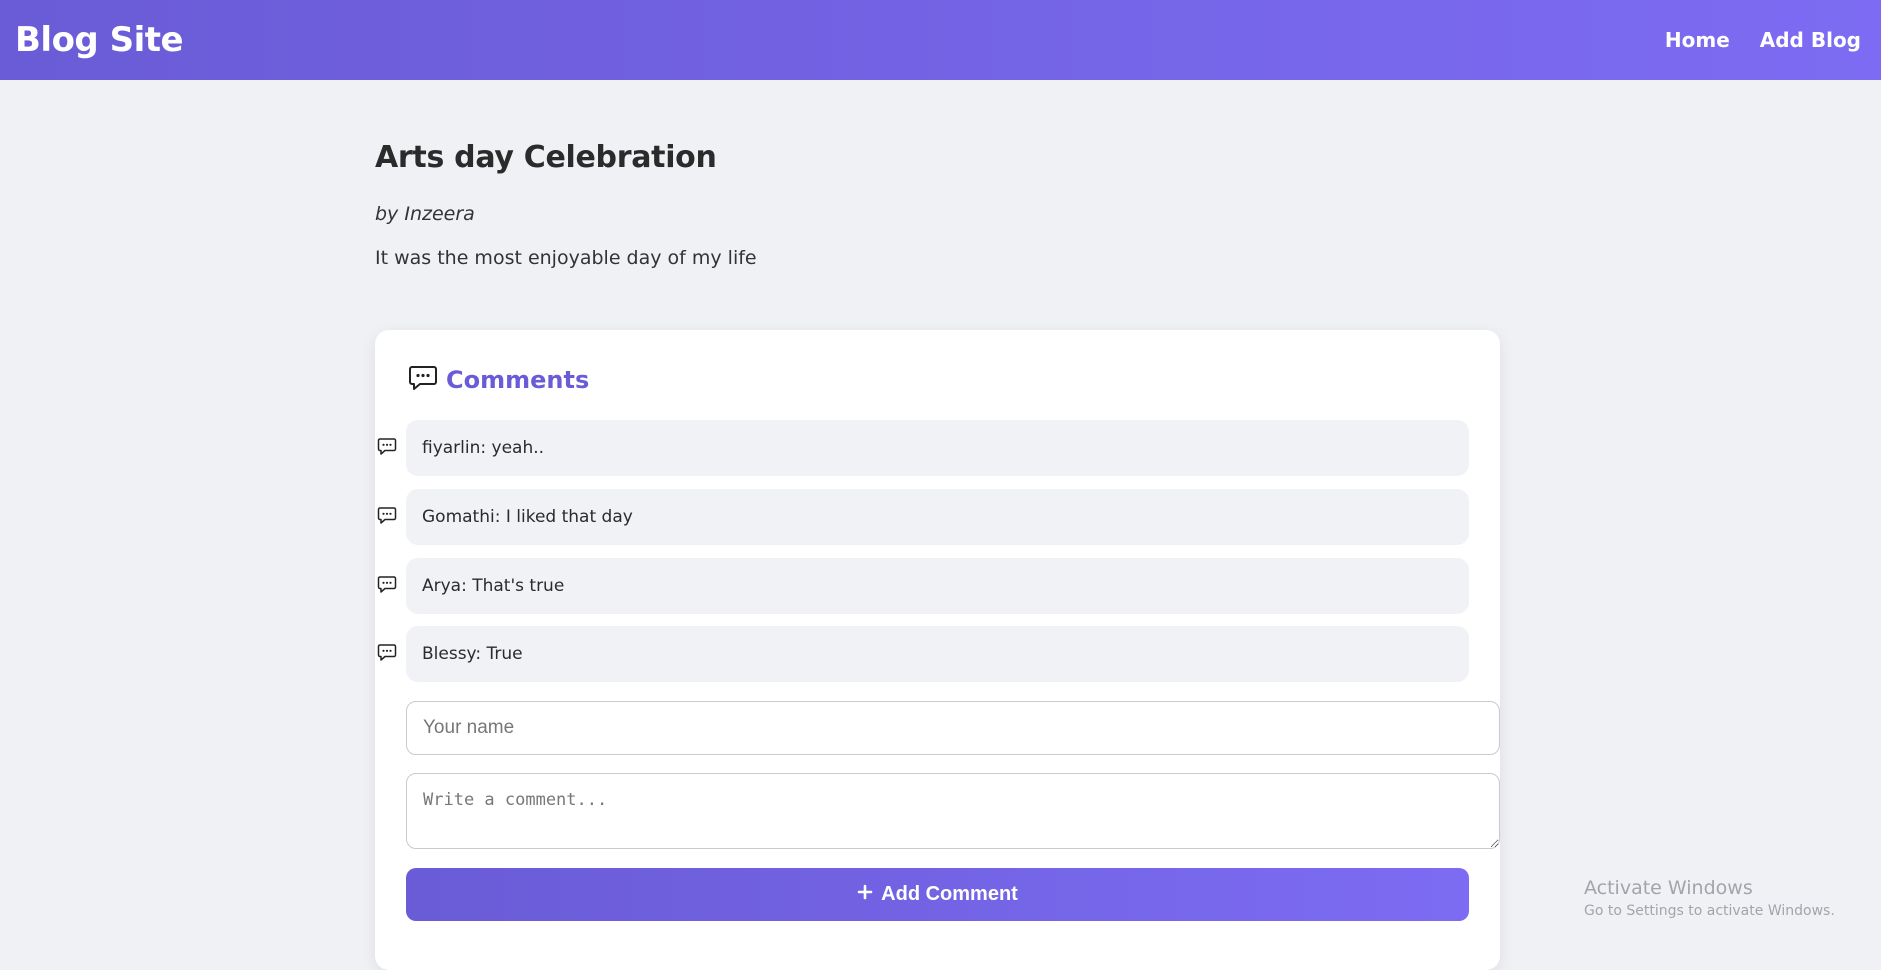  Describe the element at coordinates (953, 728) in the screenshot. I see `name-input` at that location.